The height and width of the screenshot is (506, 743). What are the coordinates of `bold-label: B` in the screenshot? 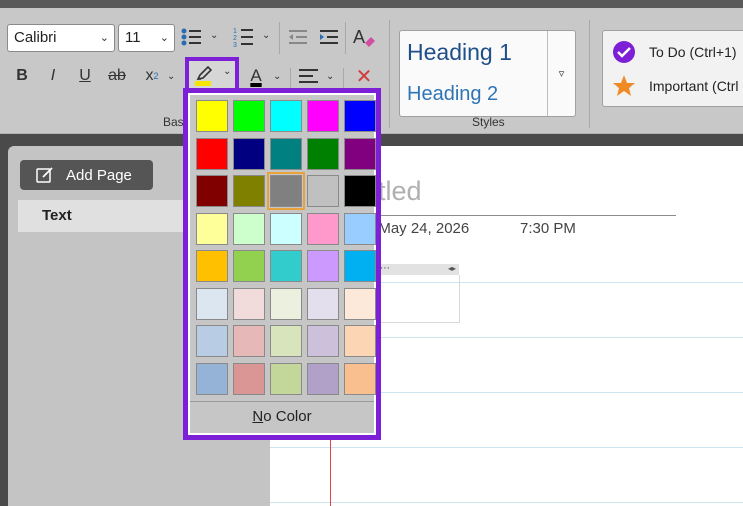 It's located at (22, 75).